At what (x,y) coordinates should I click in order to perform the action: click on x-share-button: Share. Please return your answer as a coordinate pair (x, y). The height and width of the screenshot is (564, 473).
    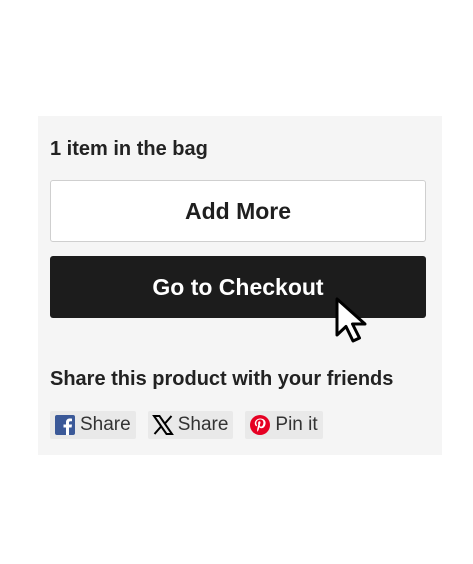
    Looking at the image, I should click on (190, 425).